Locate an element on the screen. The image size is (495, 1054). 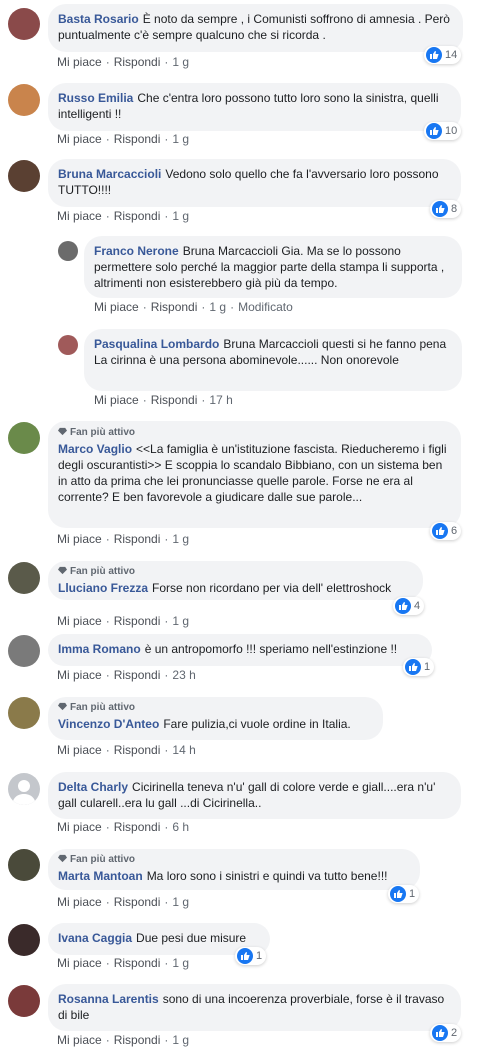
comment-time: 6 h is located at coordinates (180, 827).